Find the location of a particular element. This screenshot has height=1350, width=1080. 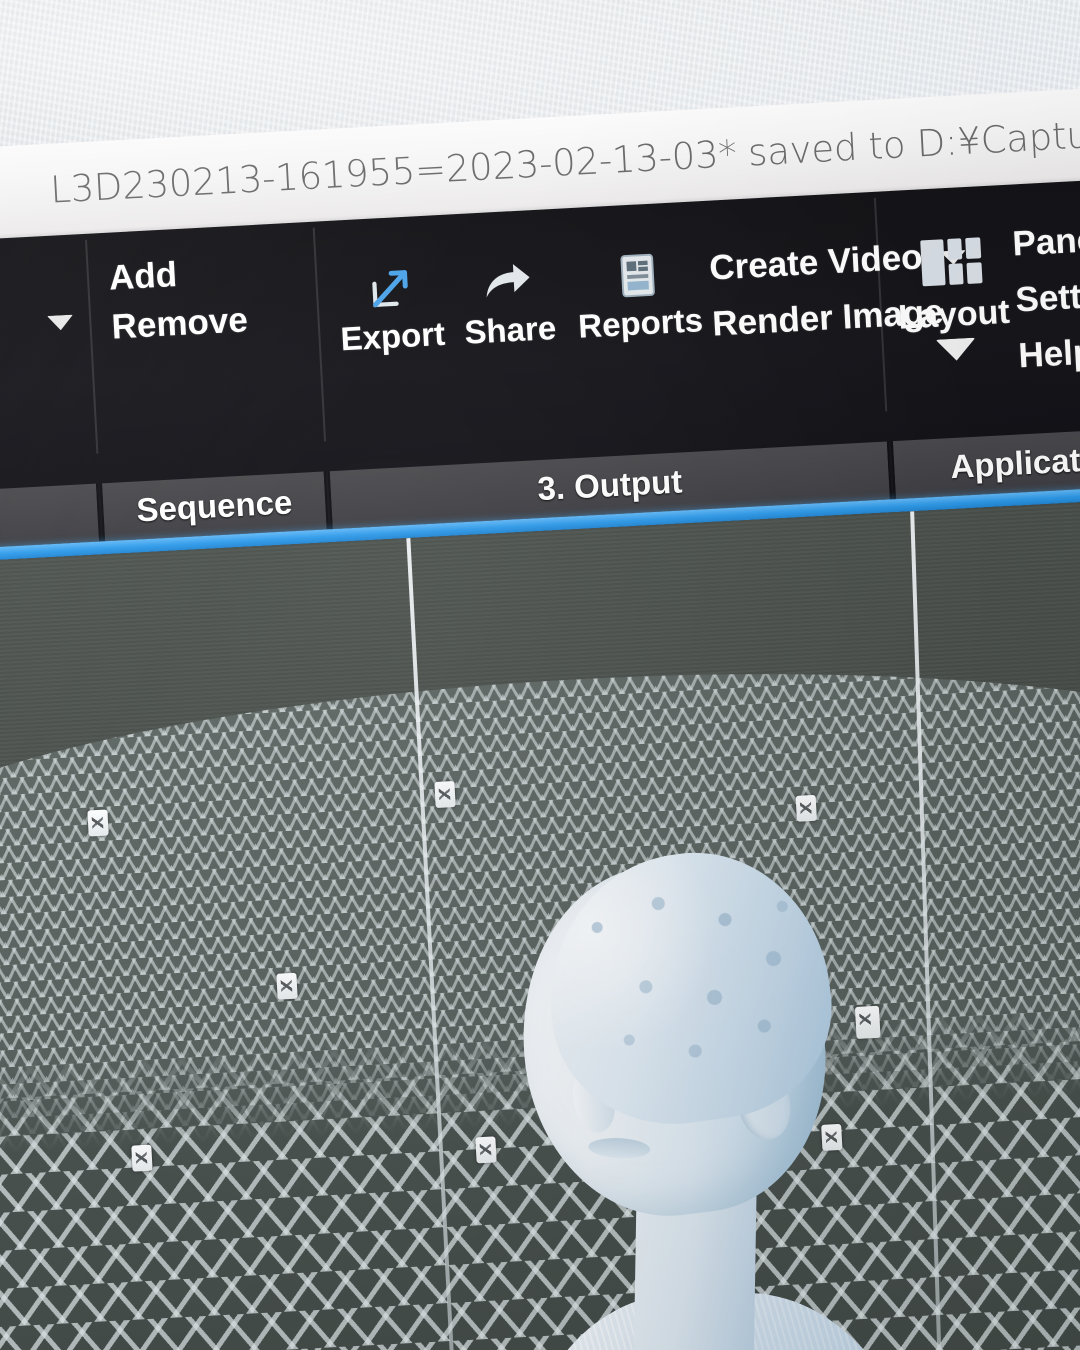

ribbon-group-application: Layout Panels Settings Help is located at coordinates (977, 293).